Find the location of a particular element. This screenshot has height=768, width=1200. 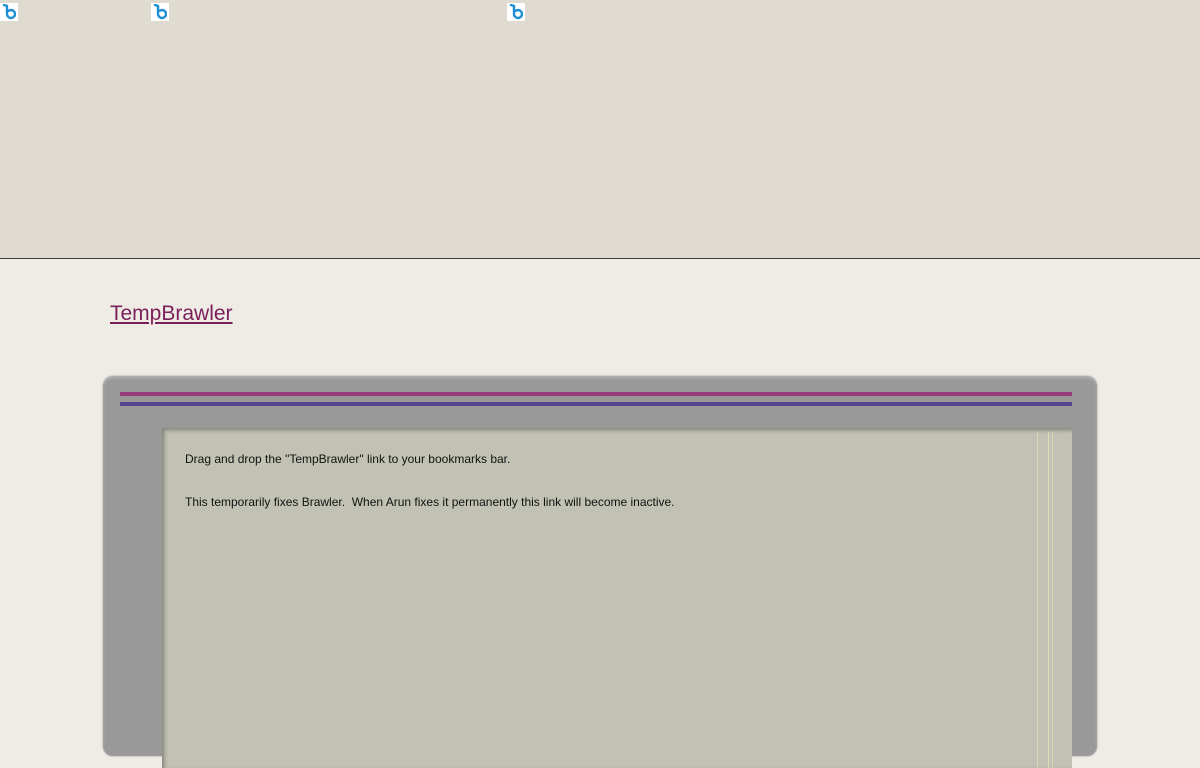

stripe-bottom is located at coordinates (596, 404).